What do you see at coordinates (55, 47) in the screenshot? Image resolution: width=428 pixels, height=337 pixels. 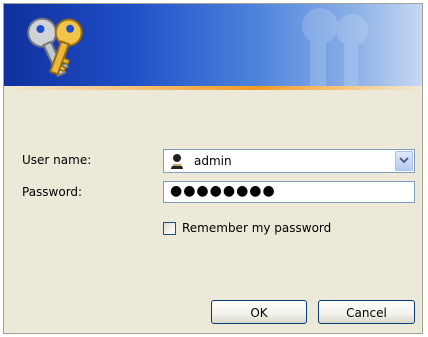 I see `keys-icon` at bounding box center [55, 47].